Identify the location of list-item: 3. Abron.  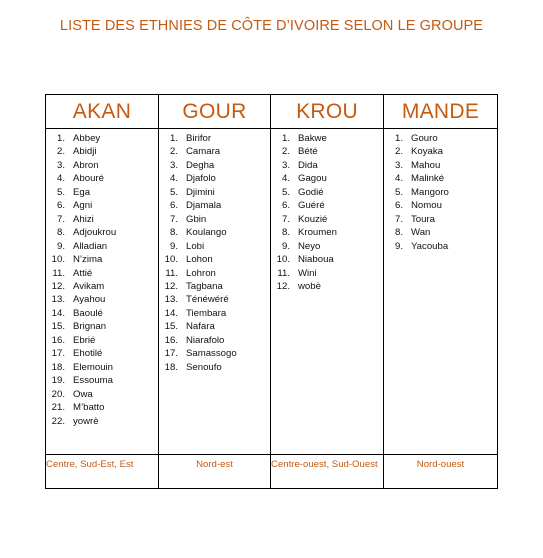
(102, 165).